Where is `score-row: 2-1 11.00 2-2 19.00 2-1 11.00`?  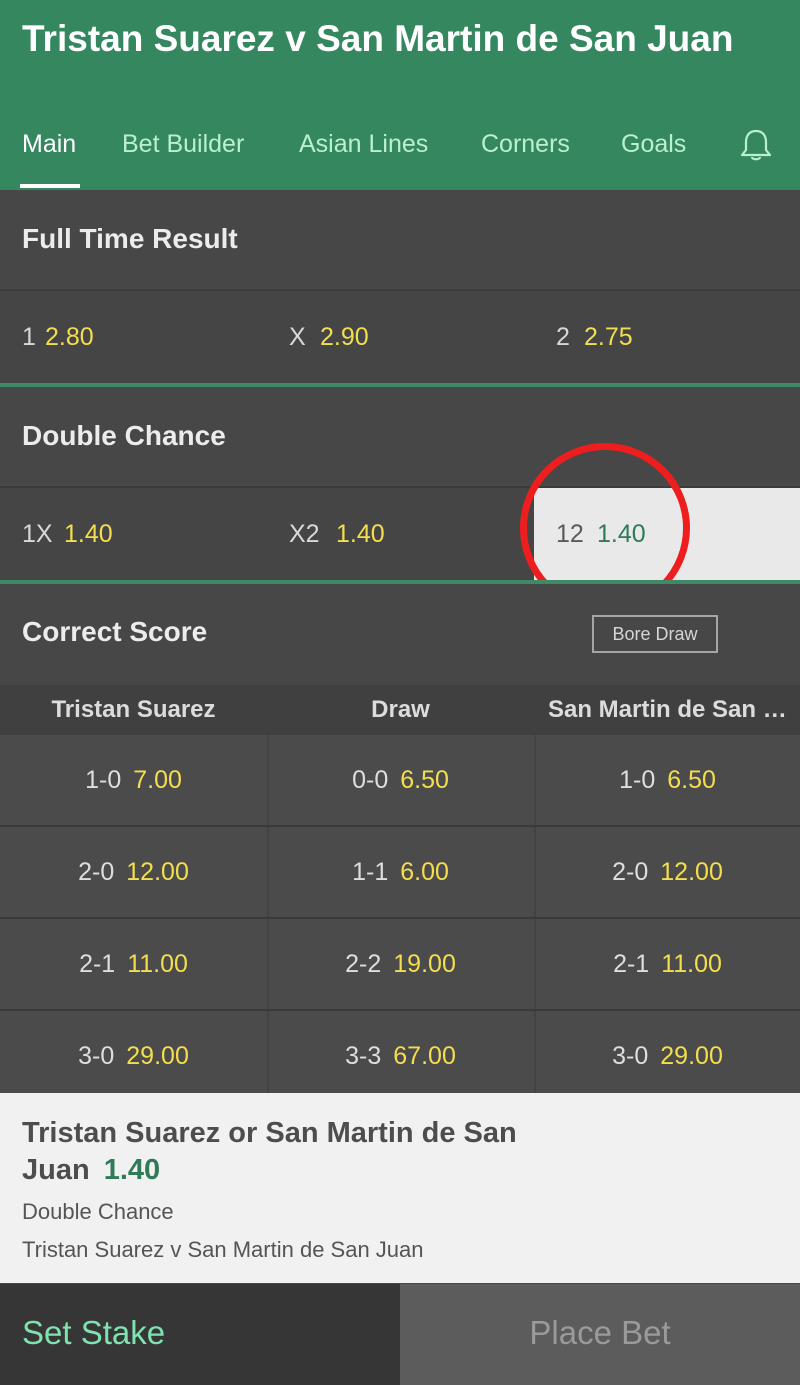
score-row: 2-1 11.00 2-2 19.00 2-1 11.00 is located at coordinates (400, 964).